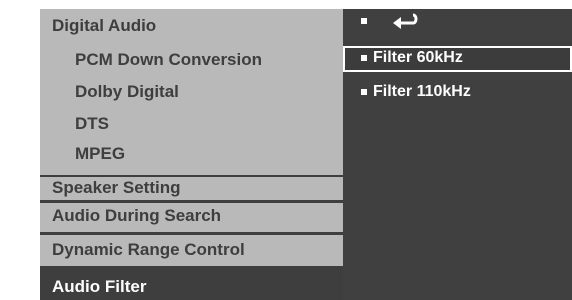  I want to click on menu-item-audio-during-search: Audio During Search, so click(191, 217).